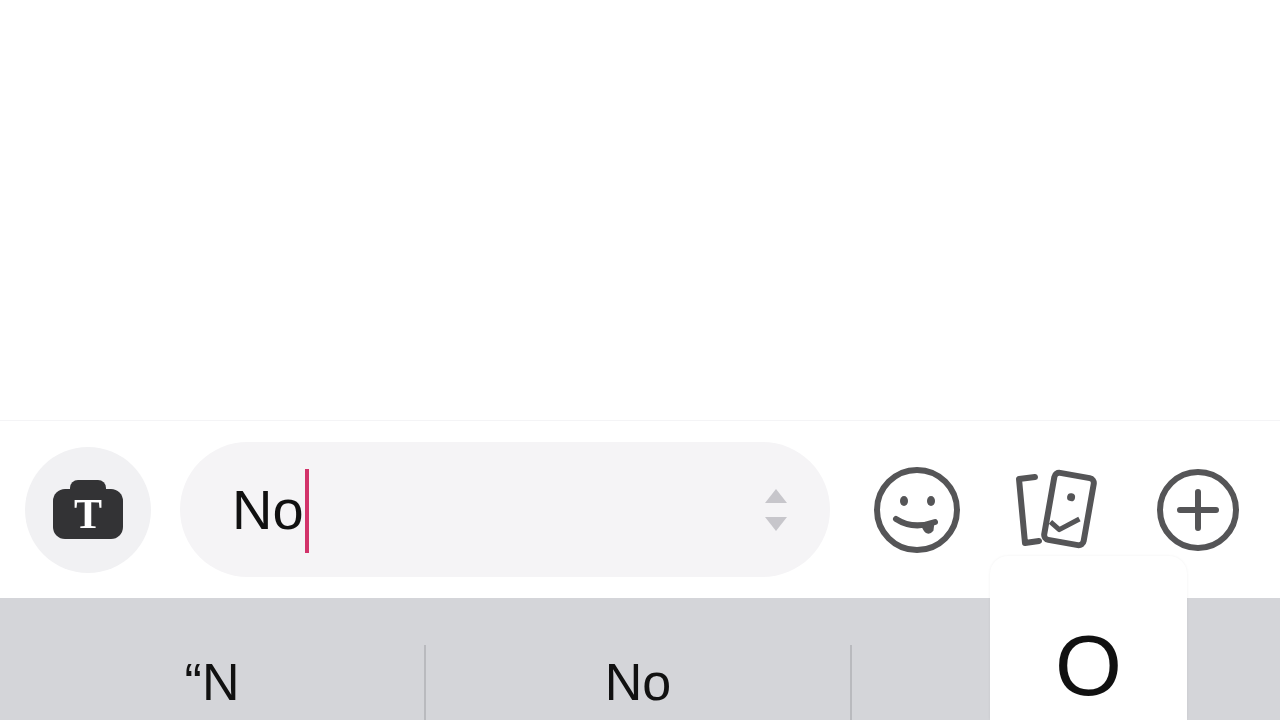 This screenshot has width=1280, height=720. Describe the element at coordinates (776, 509) in the screenshot. I see `stepper-arrows-icon` at that location.